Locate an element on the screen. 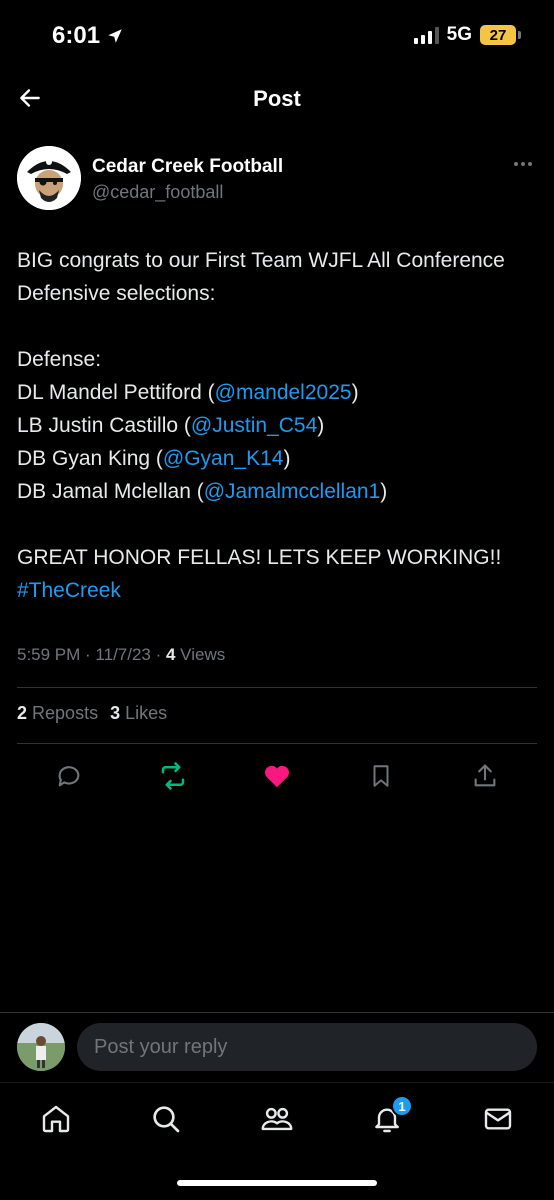 This screenshot has width=554, height=1200. status-bar: 6:01 5G 27 is located at coordinates (277, 35).